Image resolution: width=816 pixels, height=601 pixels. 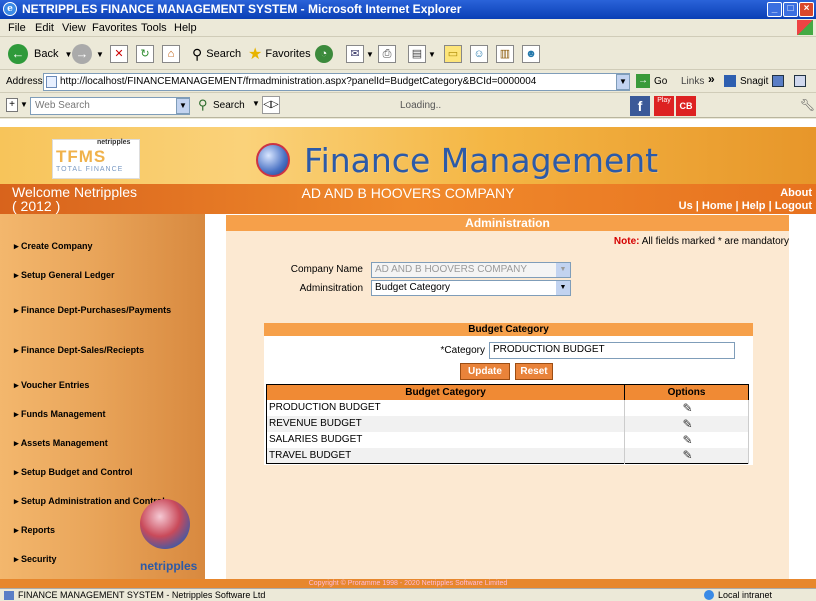 I want to click on forward-button: → ▼, so click(x=88, y=54).